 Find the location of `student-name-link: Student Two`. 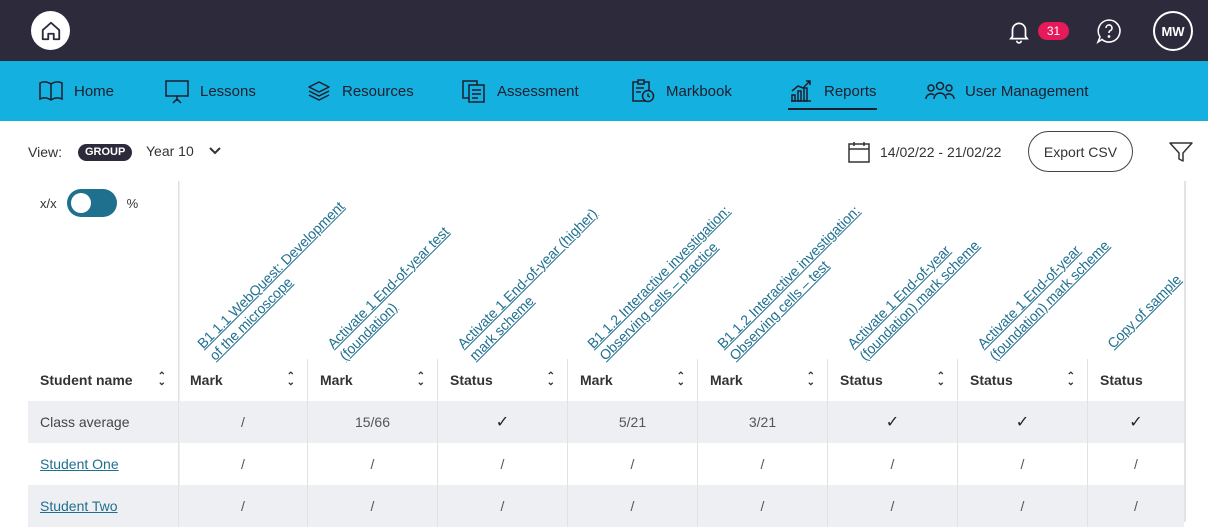

student-name-link: Student Two is located at coordinates (79, 506).